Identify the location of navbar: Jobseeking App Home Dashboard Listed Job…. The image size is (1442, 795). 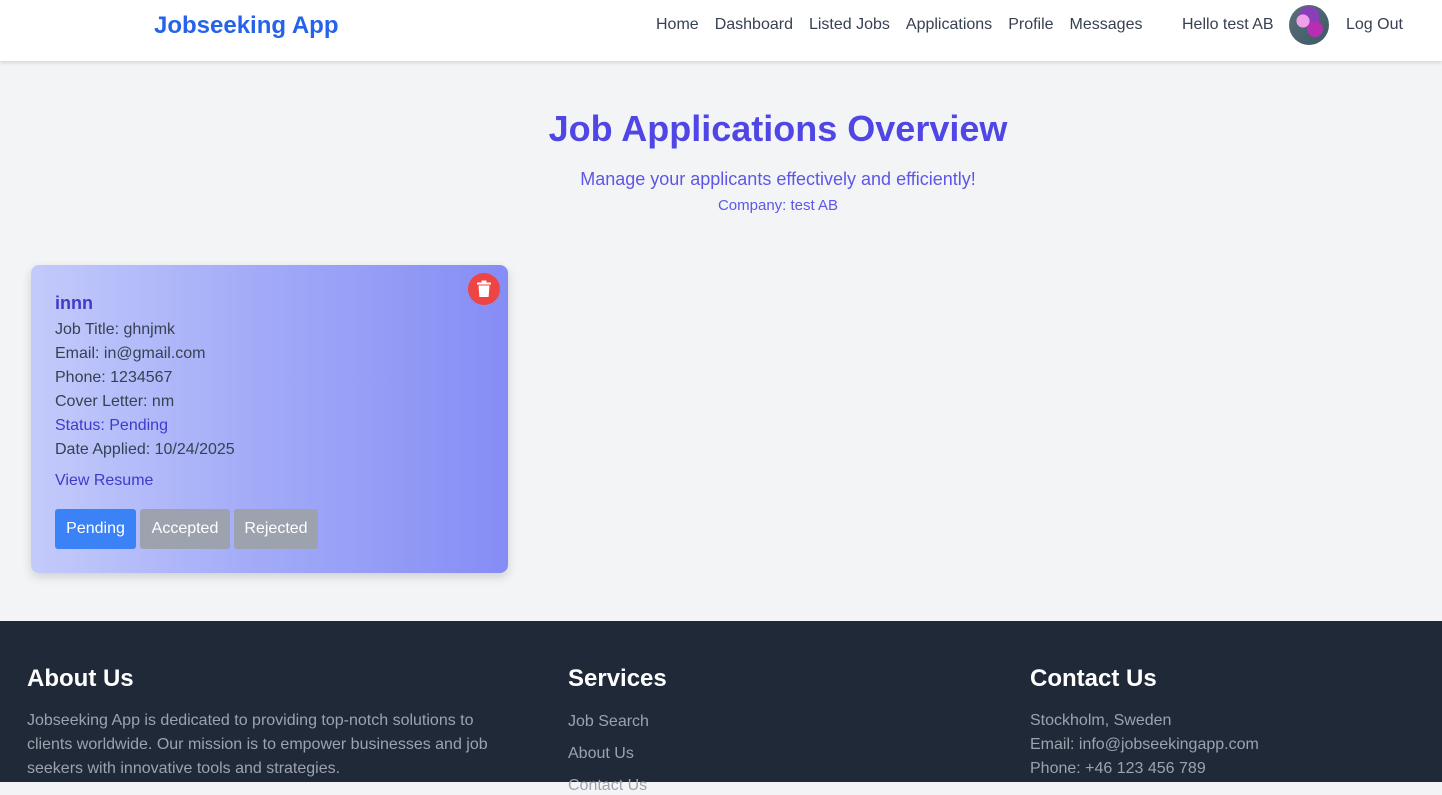
(721, 30).